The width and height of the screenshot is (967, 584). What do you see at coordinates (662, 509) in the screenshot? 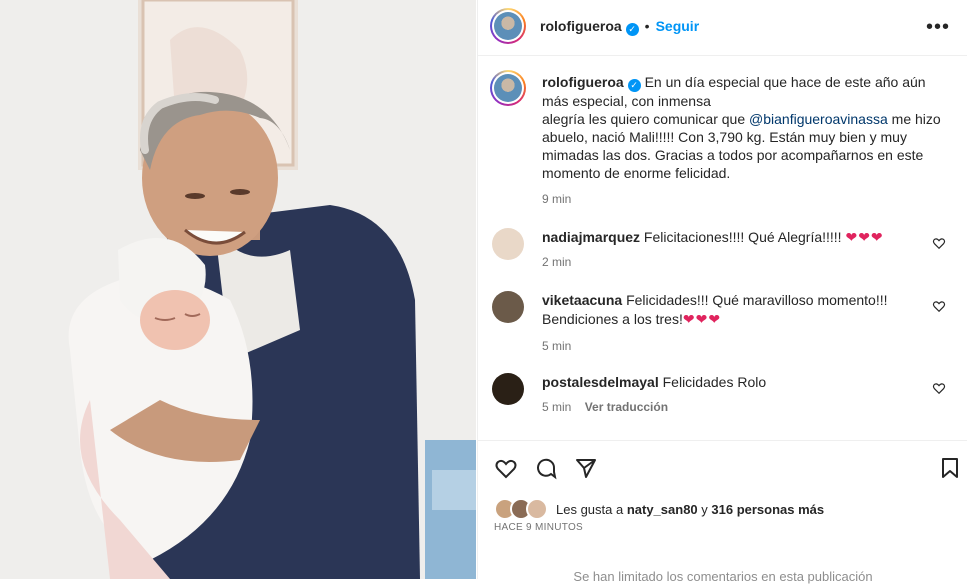
I see `liker-username: naty_san80` at bounding box center [662, 509].